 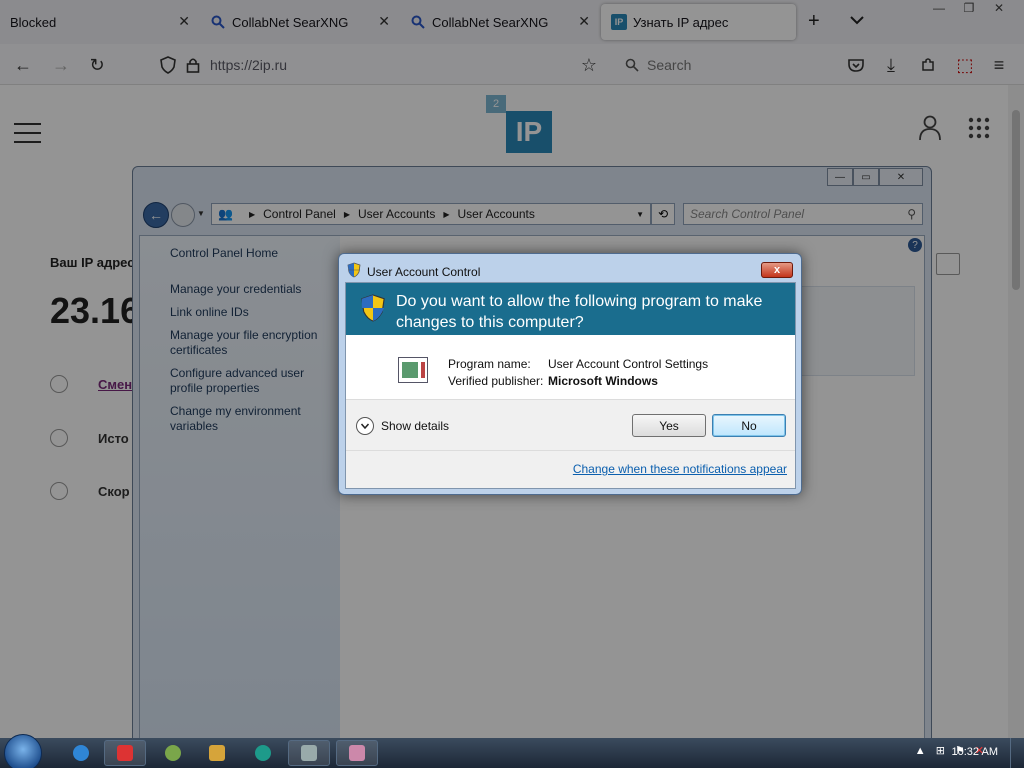 I want to click on publisher-row: Verified publisher: Microsoft Windows, so click(x=553, y=381).